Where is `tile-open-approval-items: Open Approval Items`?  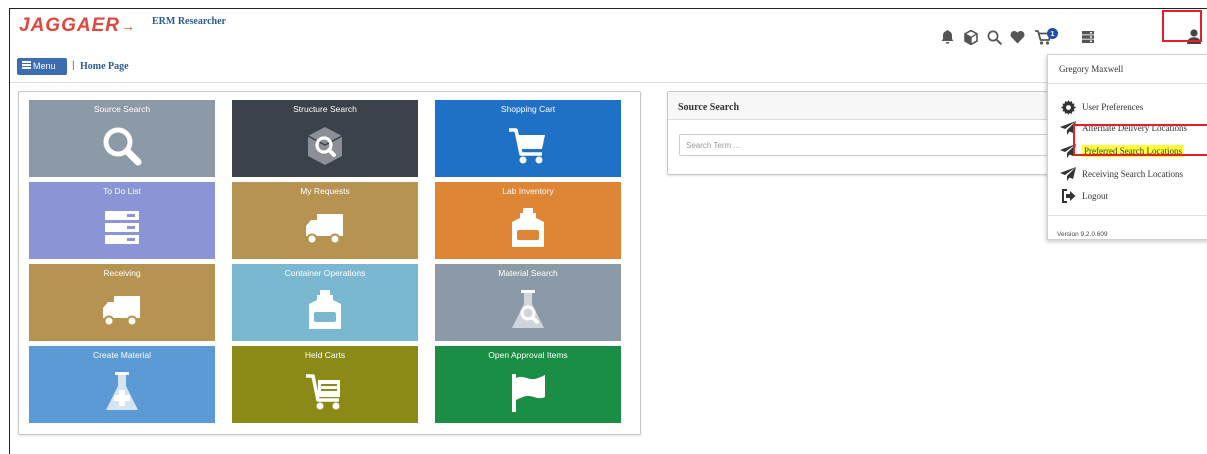
tile-open-approval-items: Open Approval Items is located at coordinates (528, 384).